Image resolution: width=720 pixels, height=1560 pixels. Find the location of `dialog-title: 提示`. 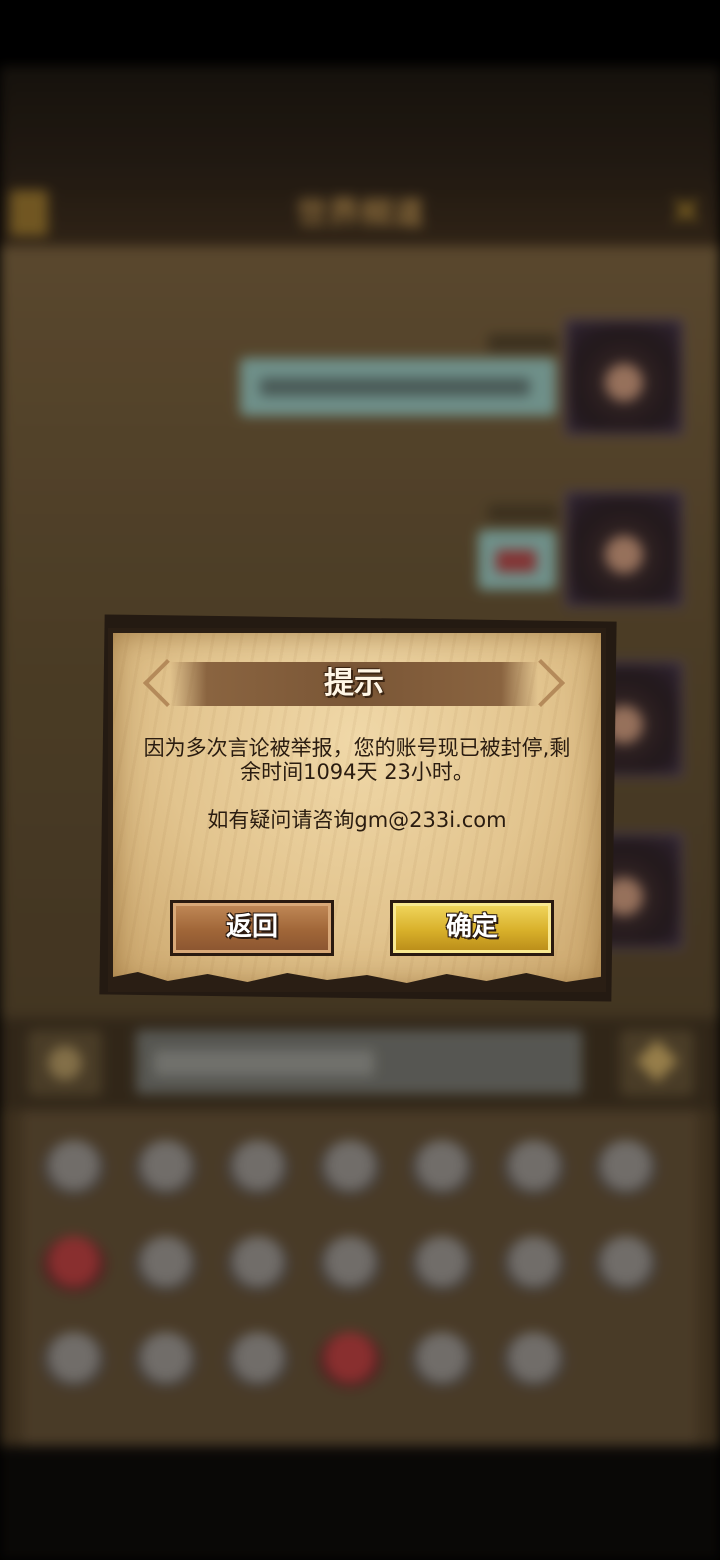

dialog-title: 提示 is located at coordinates (354, 683).